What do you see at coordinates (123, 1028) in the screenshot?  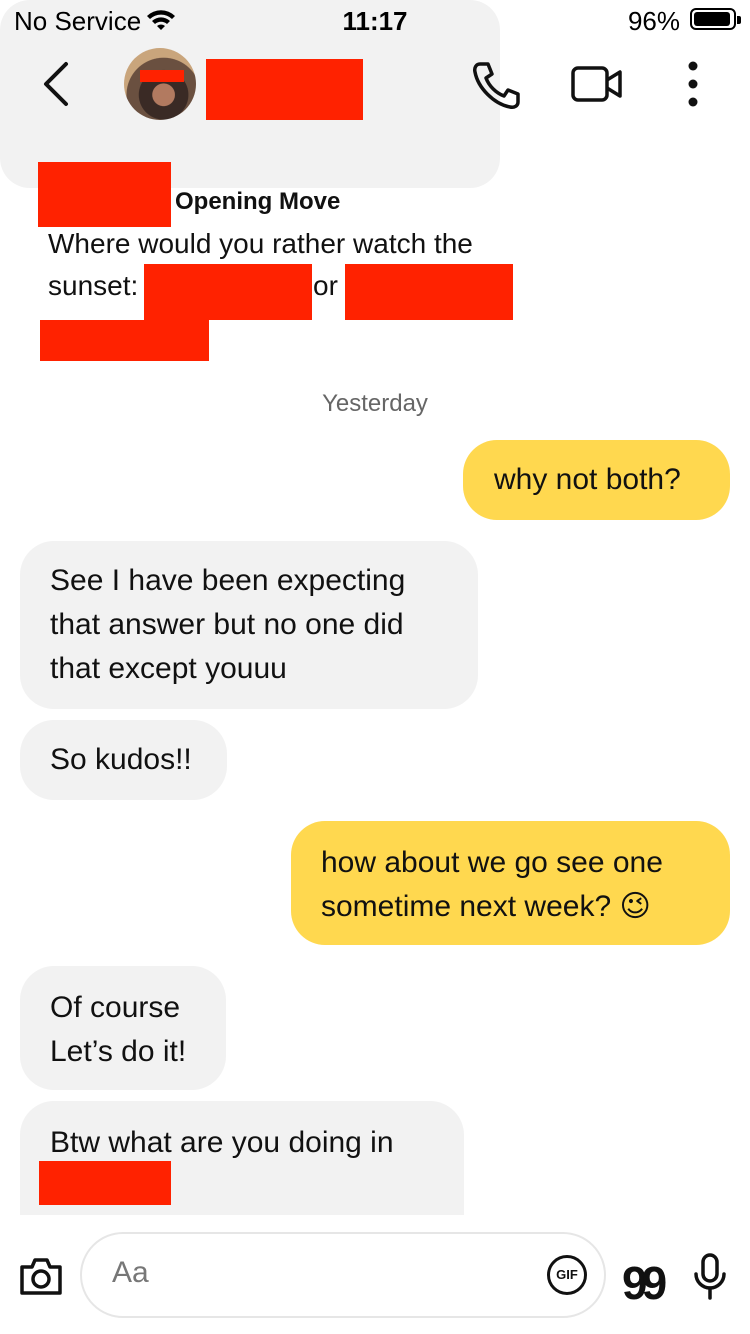 I see `incoming-message: Of course Let’s do it!` at bounding box center [123, 1028].